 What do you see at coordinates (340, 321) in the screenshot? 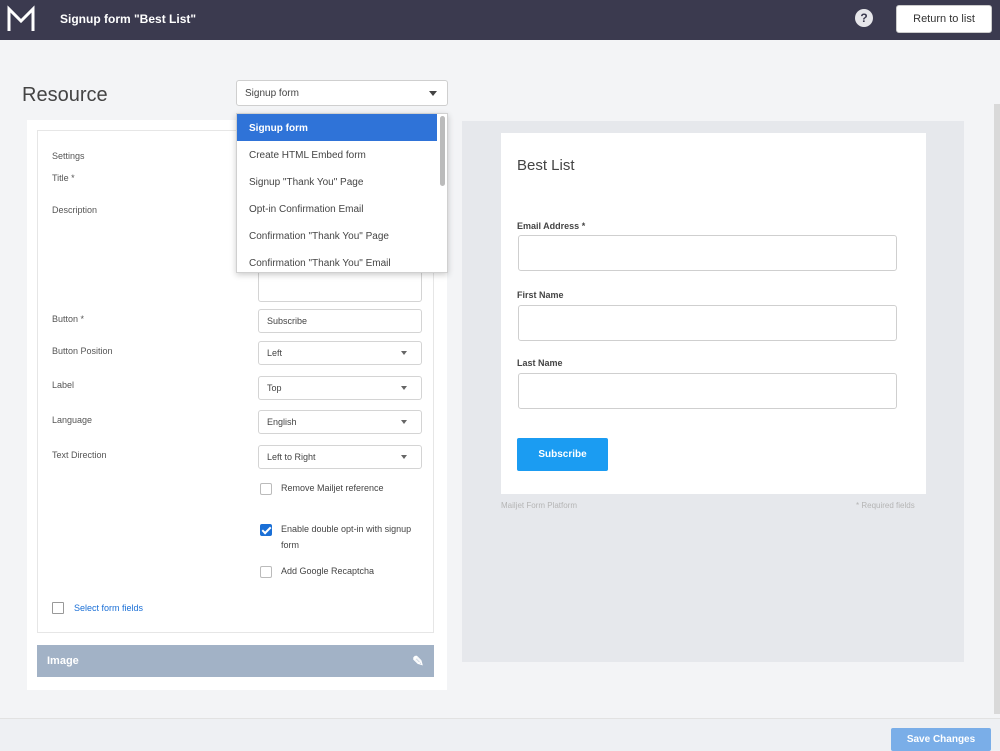
I see `button-text-input: Subscribe` at bounding box center [340, 321].